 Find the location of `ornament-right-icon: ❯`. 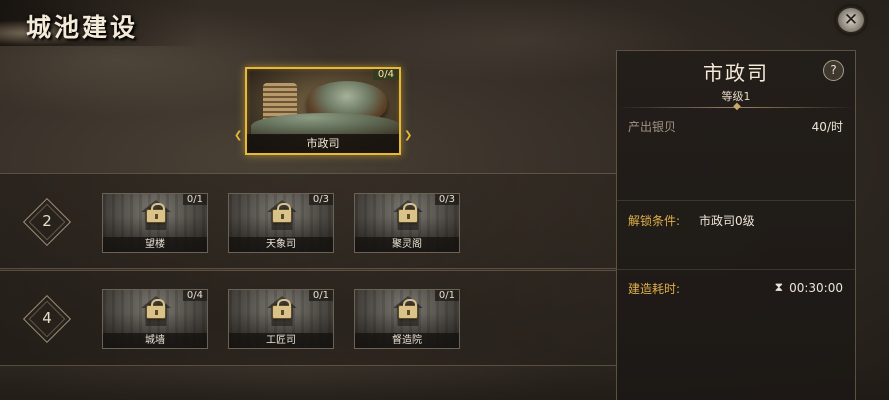

ornament-right-icon: ❯ is located at coordinates (408, 135).